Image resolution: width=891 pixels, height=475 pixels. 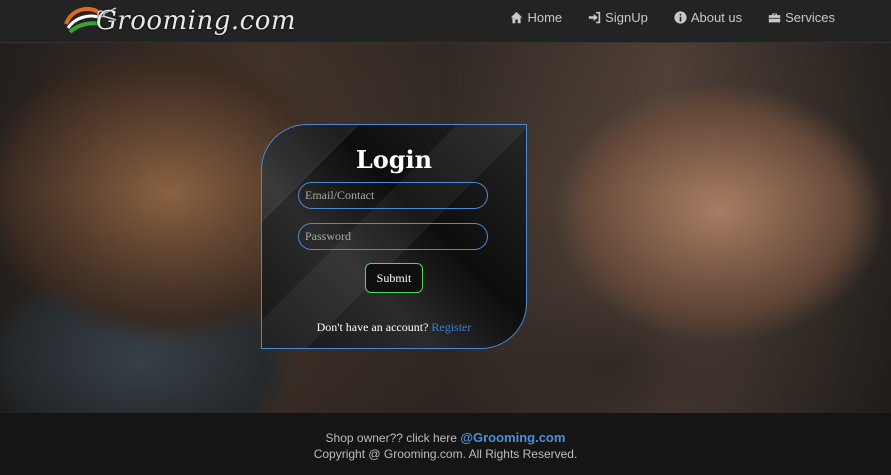 I want to click on nav-services-label: Services, so click(x=810, y=17).